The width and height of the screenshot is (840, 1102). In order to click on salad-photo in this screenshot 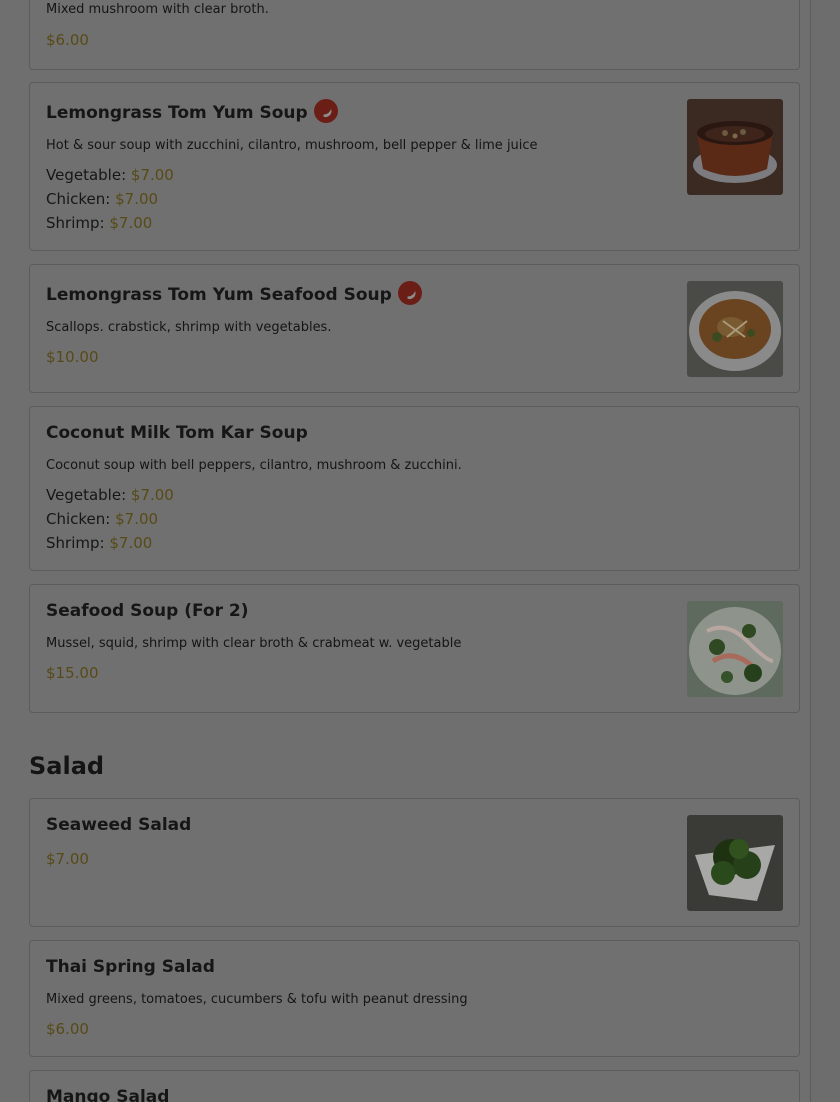, I will do `click(735, 863)`.